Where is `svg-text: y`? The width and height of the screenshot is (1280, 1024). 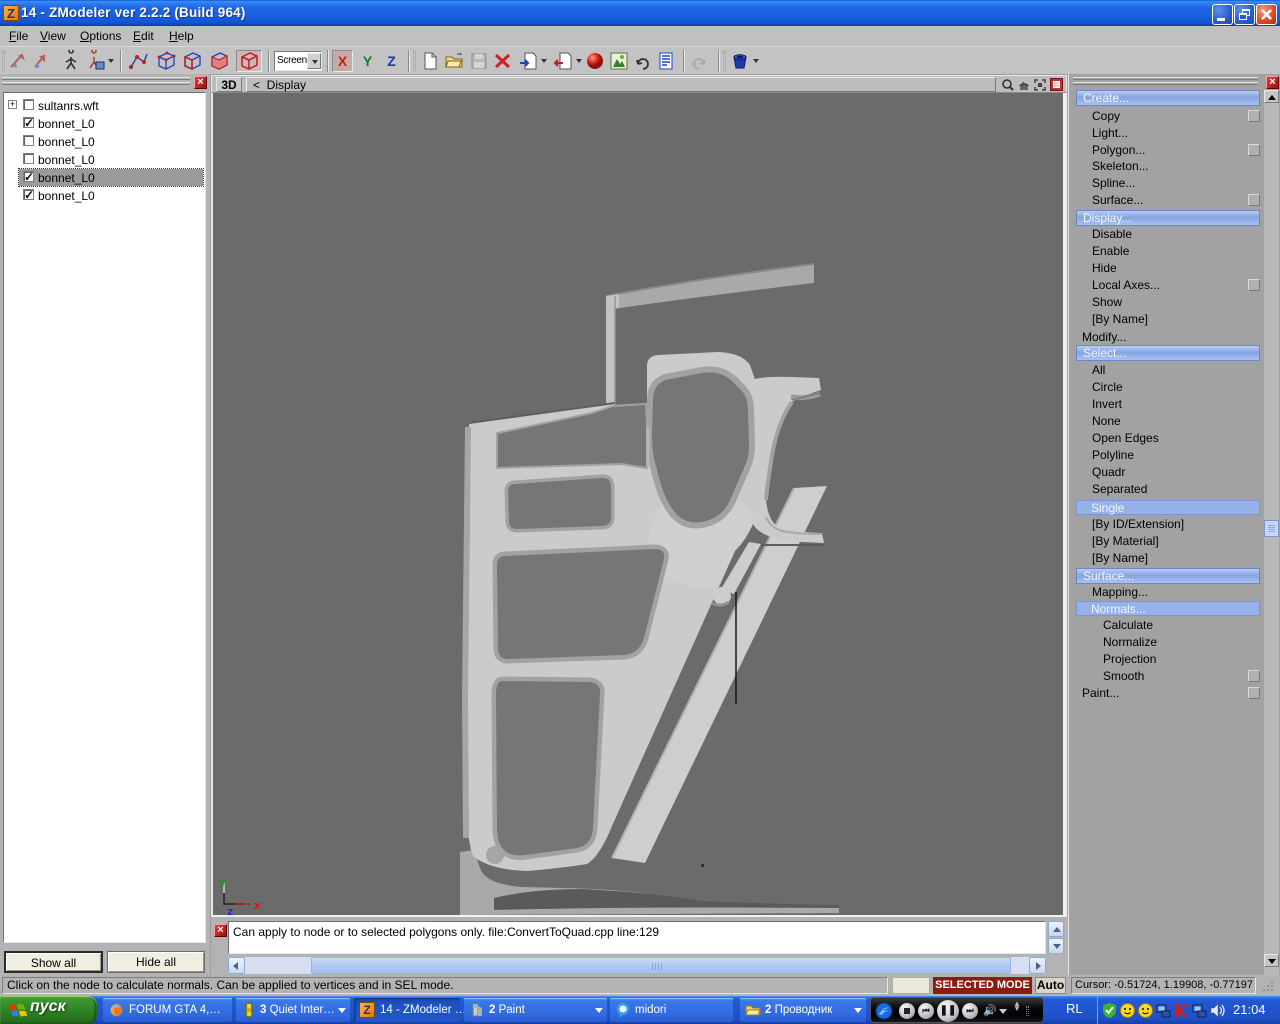 svg-text: y is located at coordinates (222, 884).